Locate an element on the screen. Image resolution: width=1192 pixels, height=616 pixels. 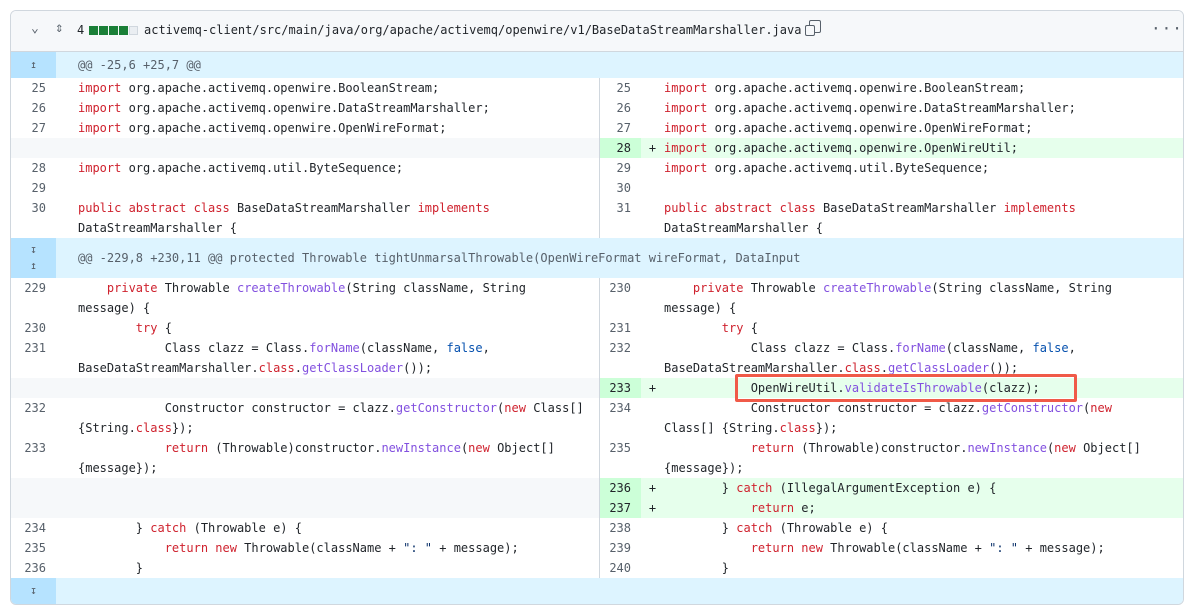
line-number-right: 31 is located at coordinates (619, 218).